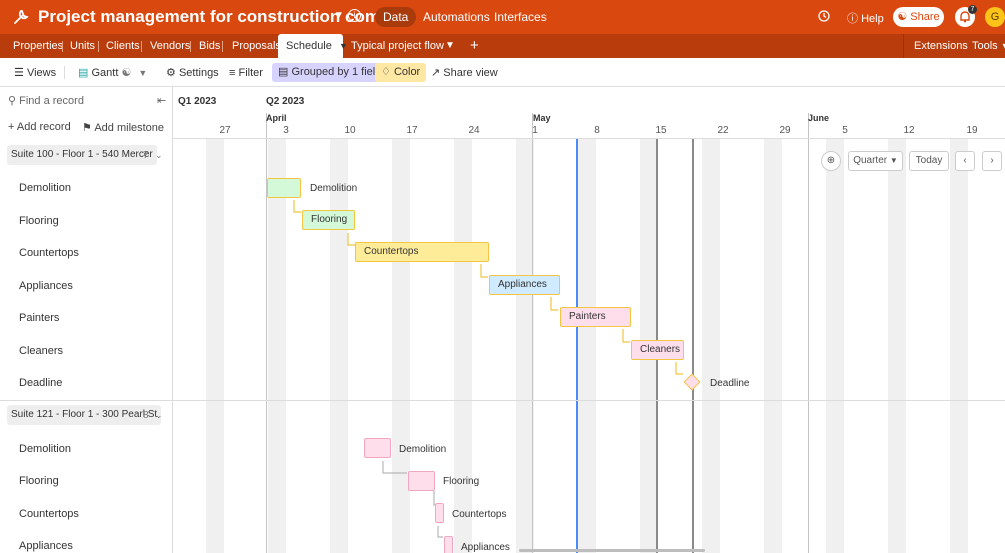  What do you see at coordinates (64, 72) in the screenshot?
I see `toolbar-divider` at bounding box center [64, 72].